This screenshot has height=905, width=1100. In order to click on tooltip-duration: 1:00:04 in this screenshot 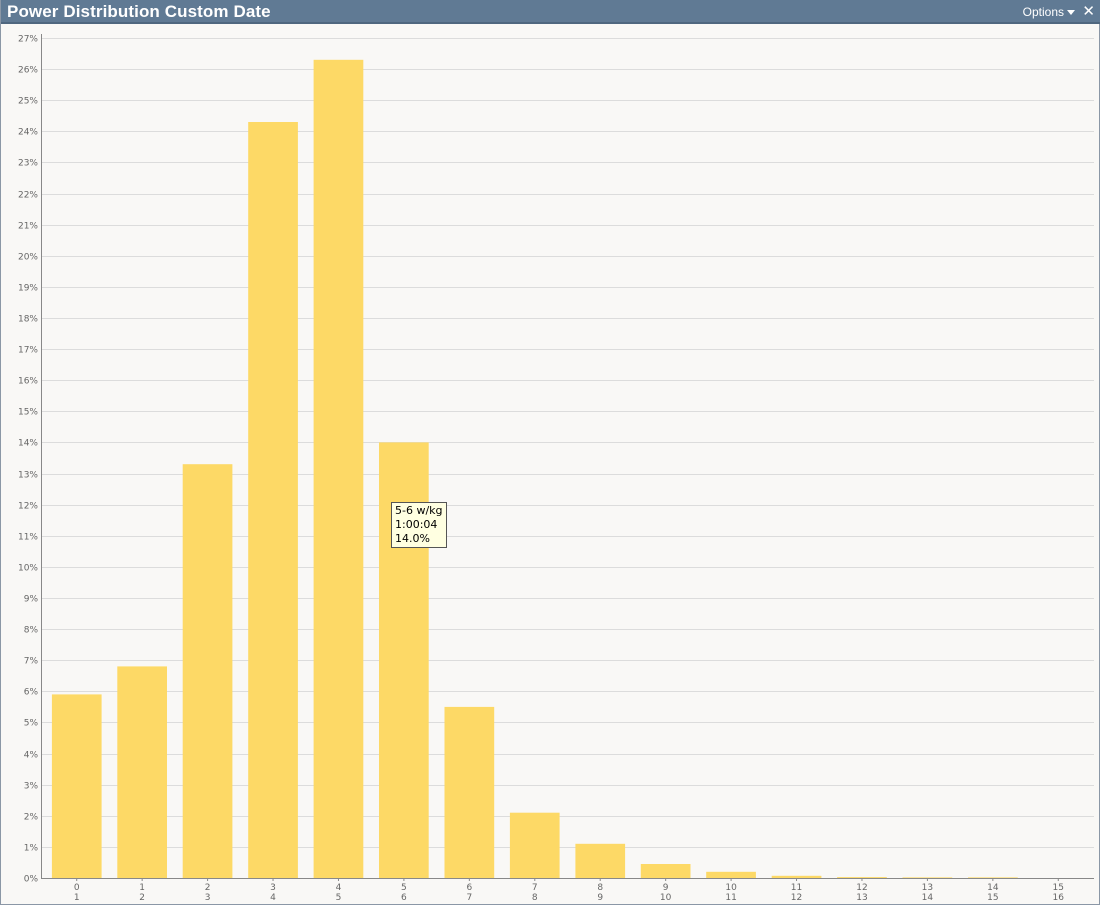, I will do `click(416, 524)`.